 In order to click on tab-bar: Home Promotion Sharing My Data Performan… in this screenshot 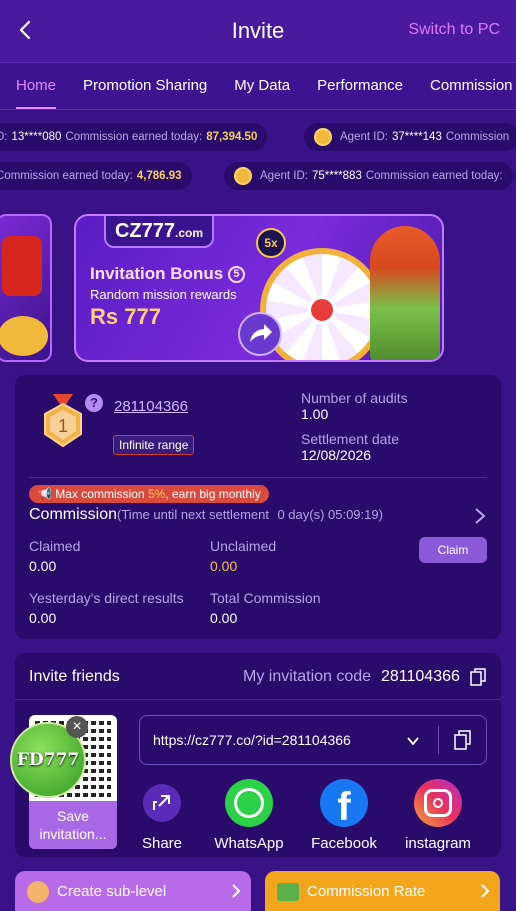, I will do `click(258, 86)`.